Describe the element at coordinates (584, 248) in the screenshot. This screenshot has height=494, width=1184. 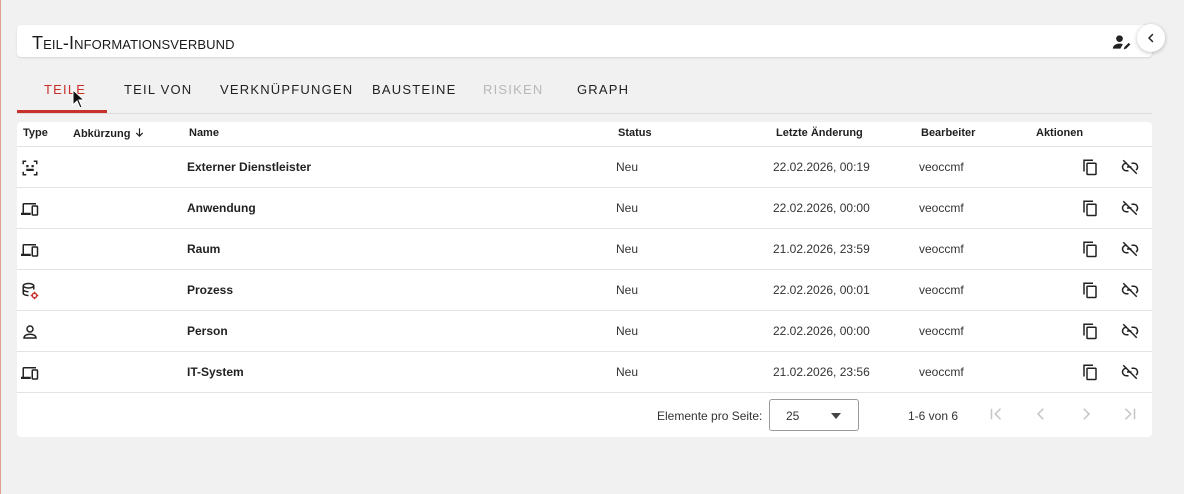
I see `table-row: Raum Neu 21.02.2026, 23:59 veoccmf` at that location.